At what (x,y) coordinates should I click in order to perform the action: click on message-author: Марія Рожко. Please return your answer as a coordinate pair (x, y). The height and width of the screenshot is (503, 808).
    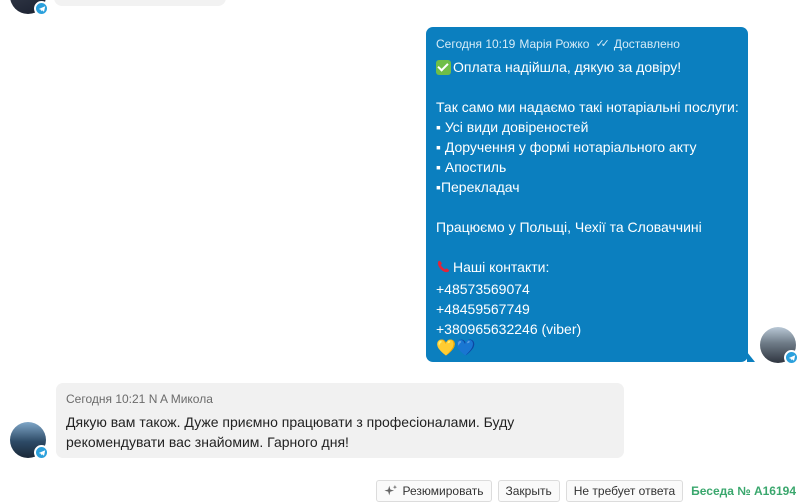
    Looking at the image, I should click on (554, 44).